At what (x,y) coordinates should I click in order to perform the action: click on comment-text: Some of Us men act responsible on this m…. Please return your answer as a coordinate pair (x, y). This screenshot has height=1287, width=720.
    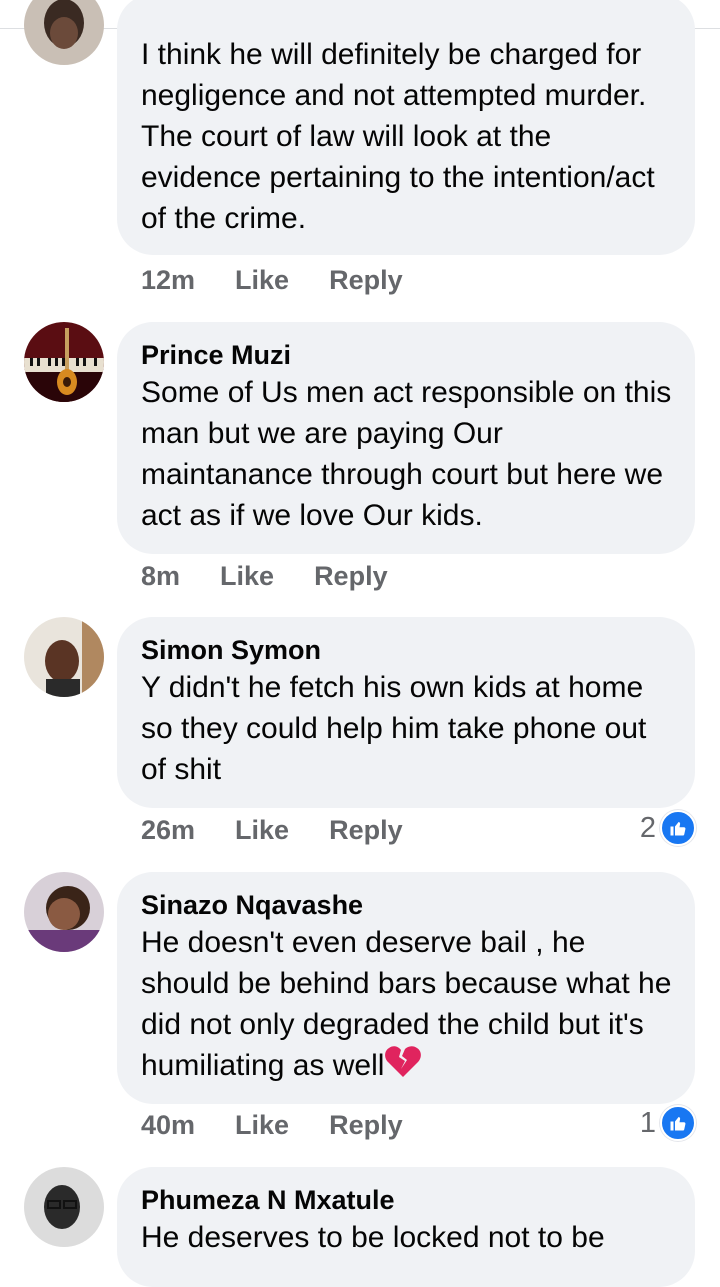
    Looking at the image, I should click on (406, 454).